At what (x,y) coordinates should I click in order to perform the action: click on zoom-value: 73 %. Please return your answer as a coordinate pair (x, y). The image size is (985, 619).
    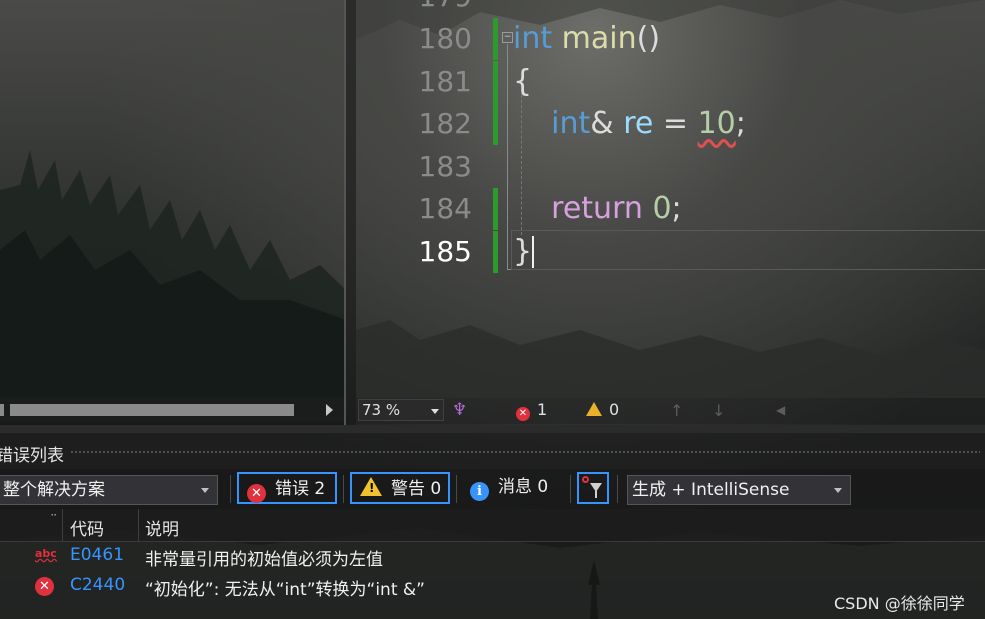
    Looking at the image, I should click on (381, 410).